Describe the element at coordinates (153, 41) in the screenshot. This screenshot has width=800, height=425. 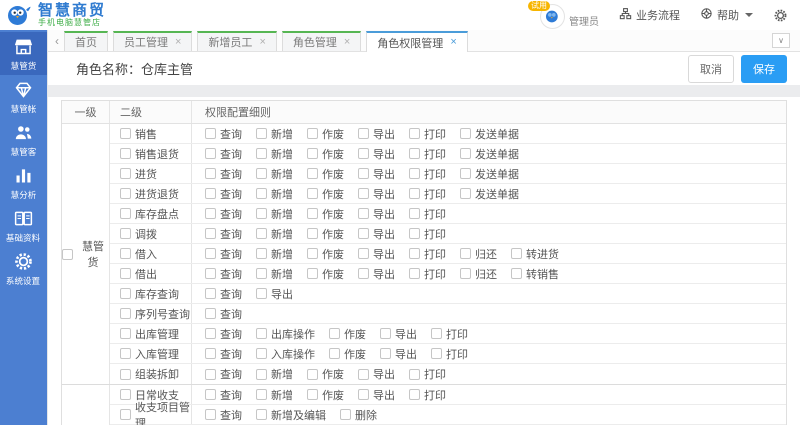
I see `tab-2: 员工管理 ×` at that location.